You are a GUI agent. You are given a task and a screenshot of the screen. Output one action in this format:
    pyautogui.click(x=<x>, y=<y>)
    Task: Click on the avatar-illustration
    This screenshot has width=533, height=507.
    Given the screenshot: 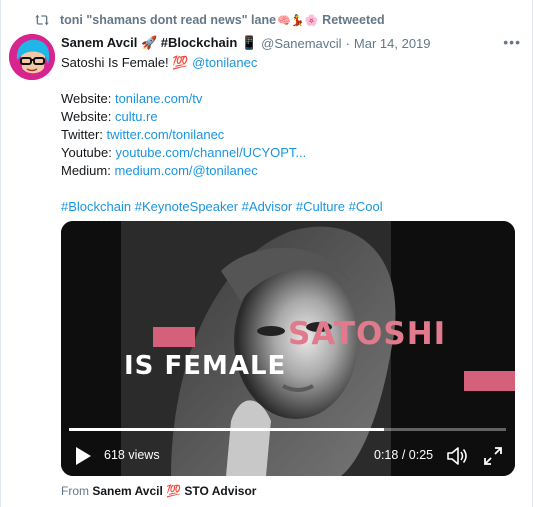 What is the action you would take?
    pyautogui.click(x=32, y=57)
    